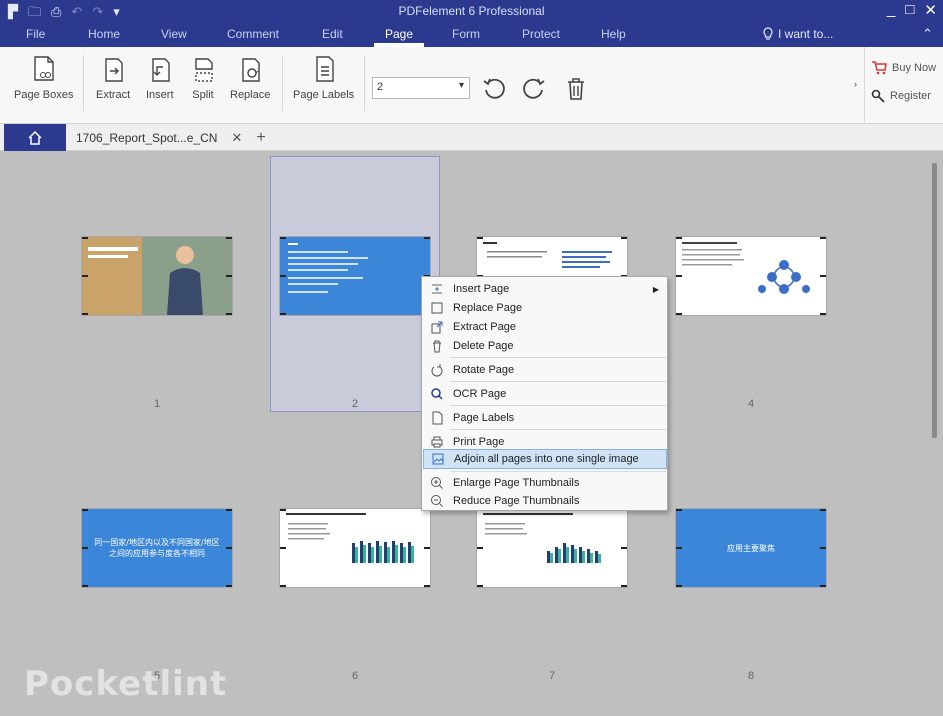 The width and height of the screenshot is (943, 716). What do you see at coordinates (251, 70) in the screenshot?
I see `replace-icon` at bounding box center [251, 70].